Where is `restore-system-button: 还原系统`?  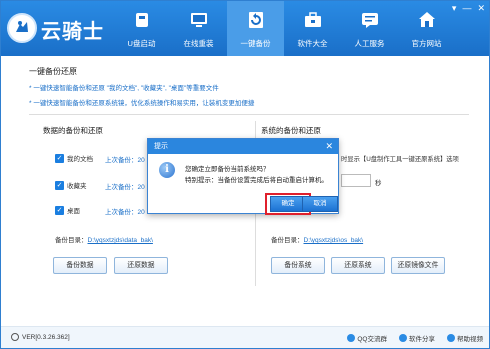
restore-system-button: 还原系统 is located at coordinates (358, 265).